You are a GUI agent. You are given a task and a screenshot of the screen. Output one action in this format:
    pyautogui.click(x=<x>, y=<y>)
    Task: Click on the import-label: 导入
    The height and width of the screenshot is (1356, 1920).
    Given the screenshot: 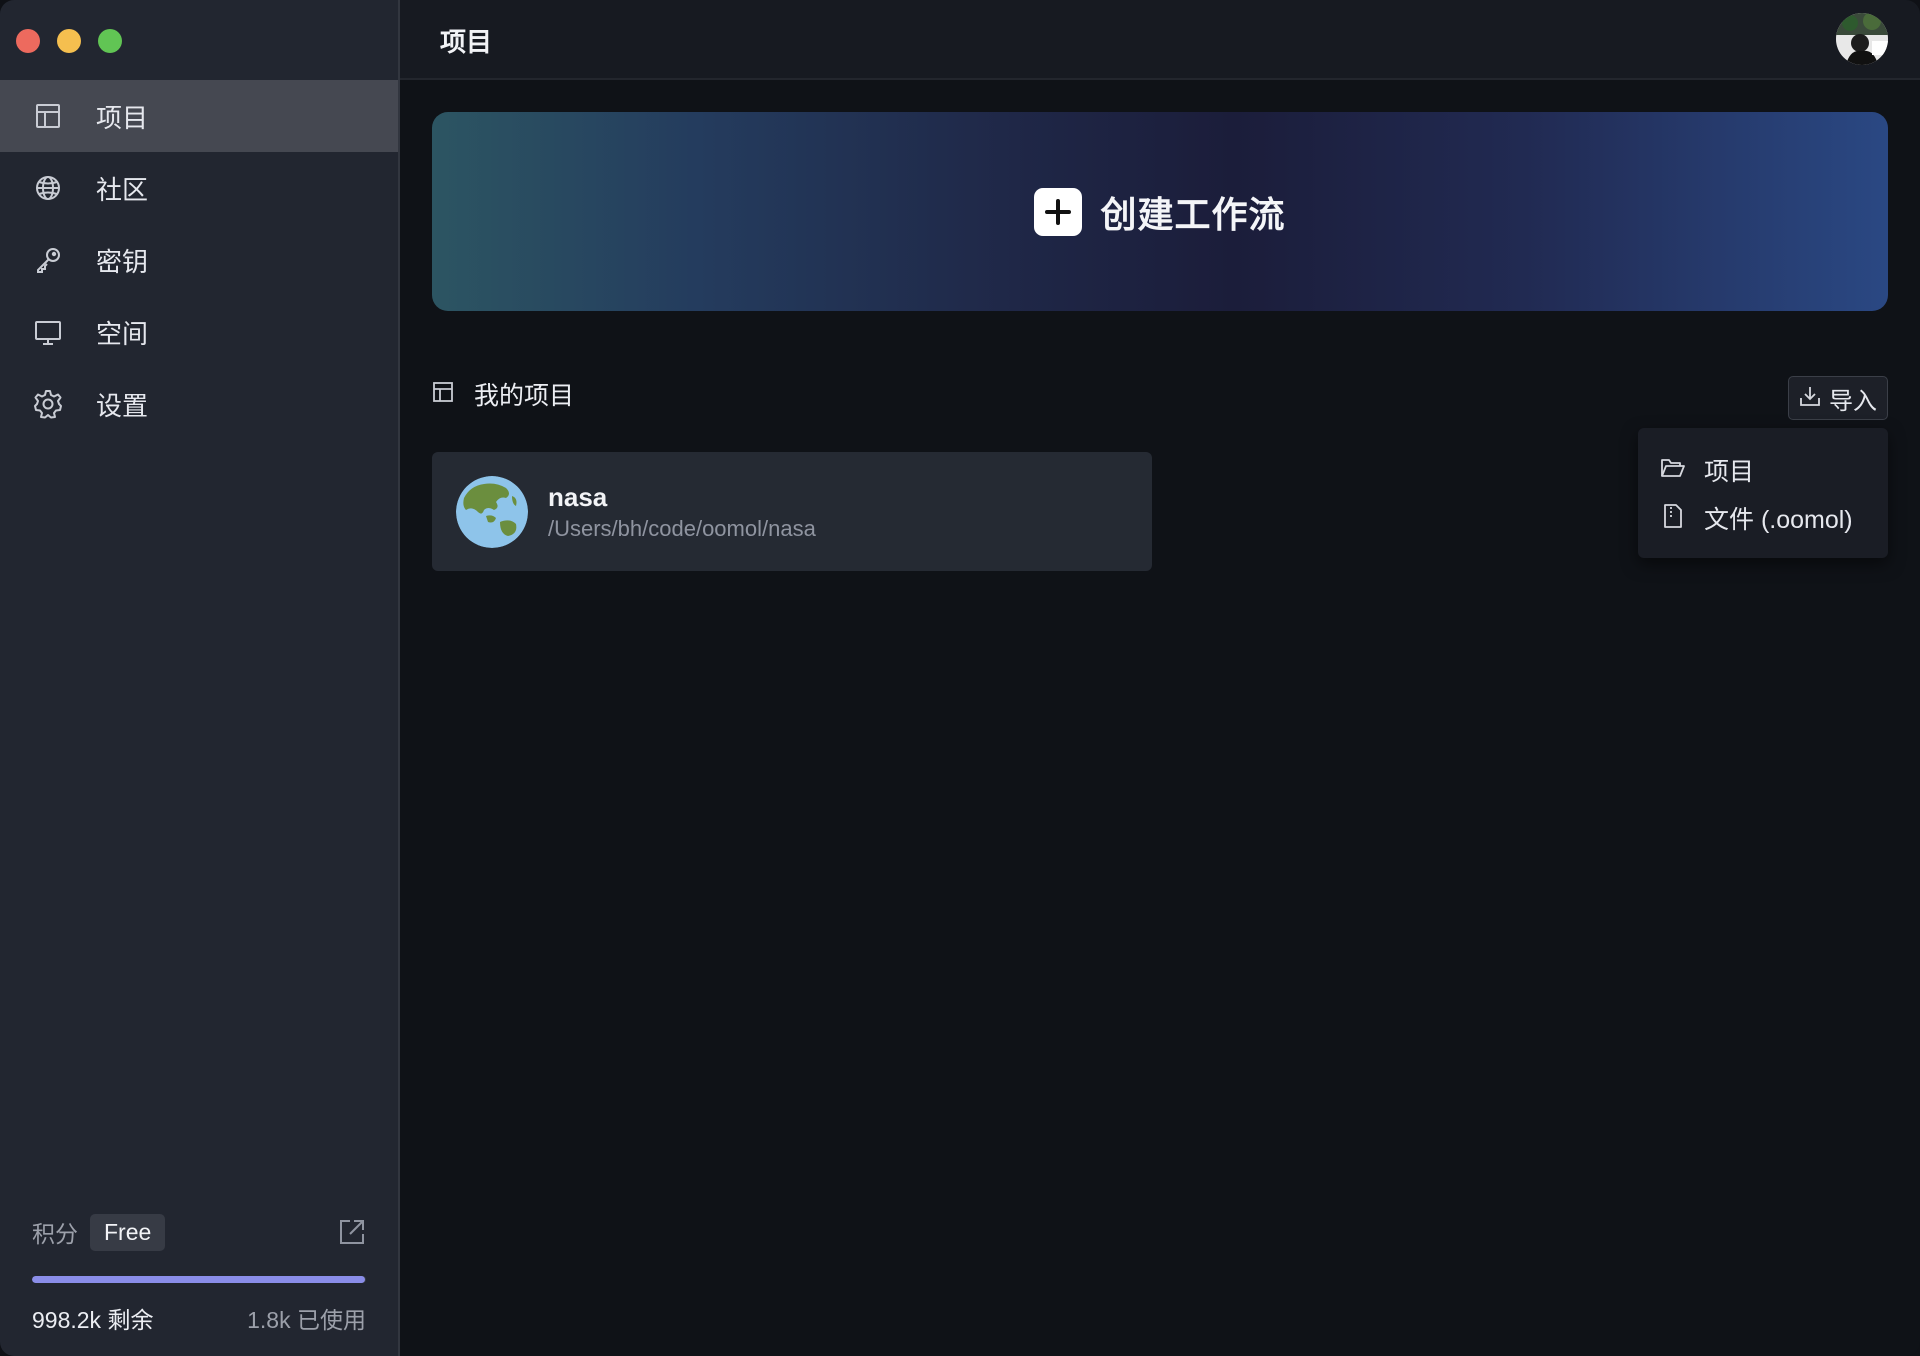 What is the action you would take?
    pyautogui.click(x=1853, y=401)
    